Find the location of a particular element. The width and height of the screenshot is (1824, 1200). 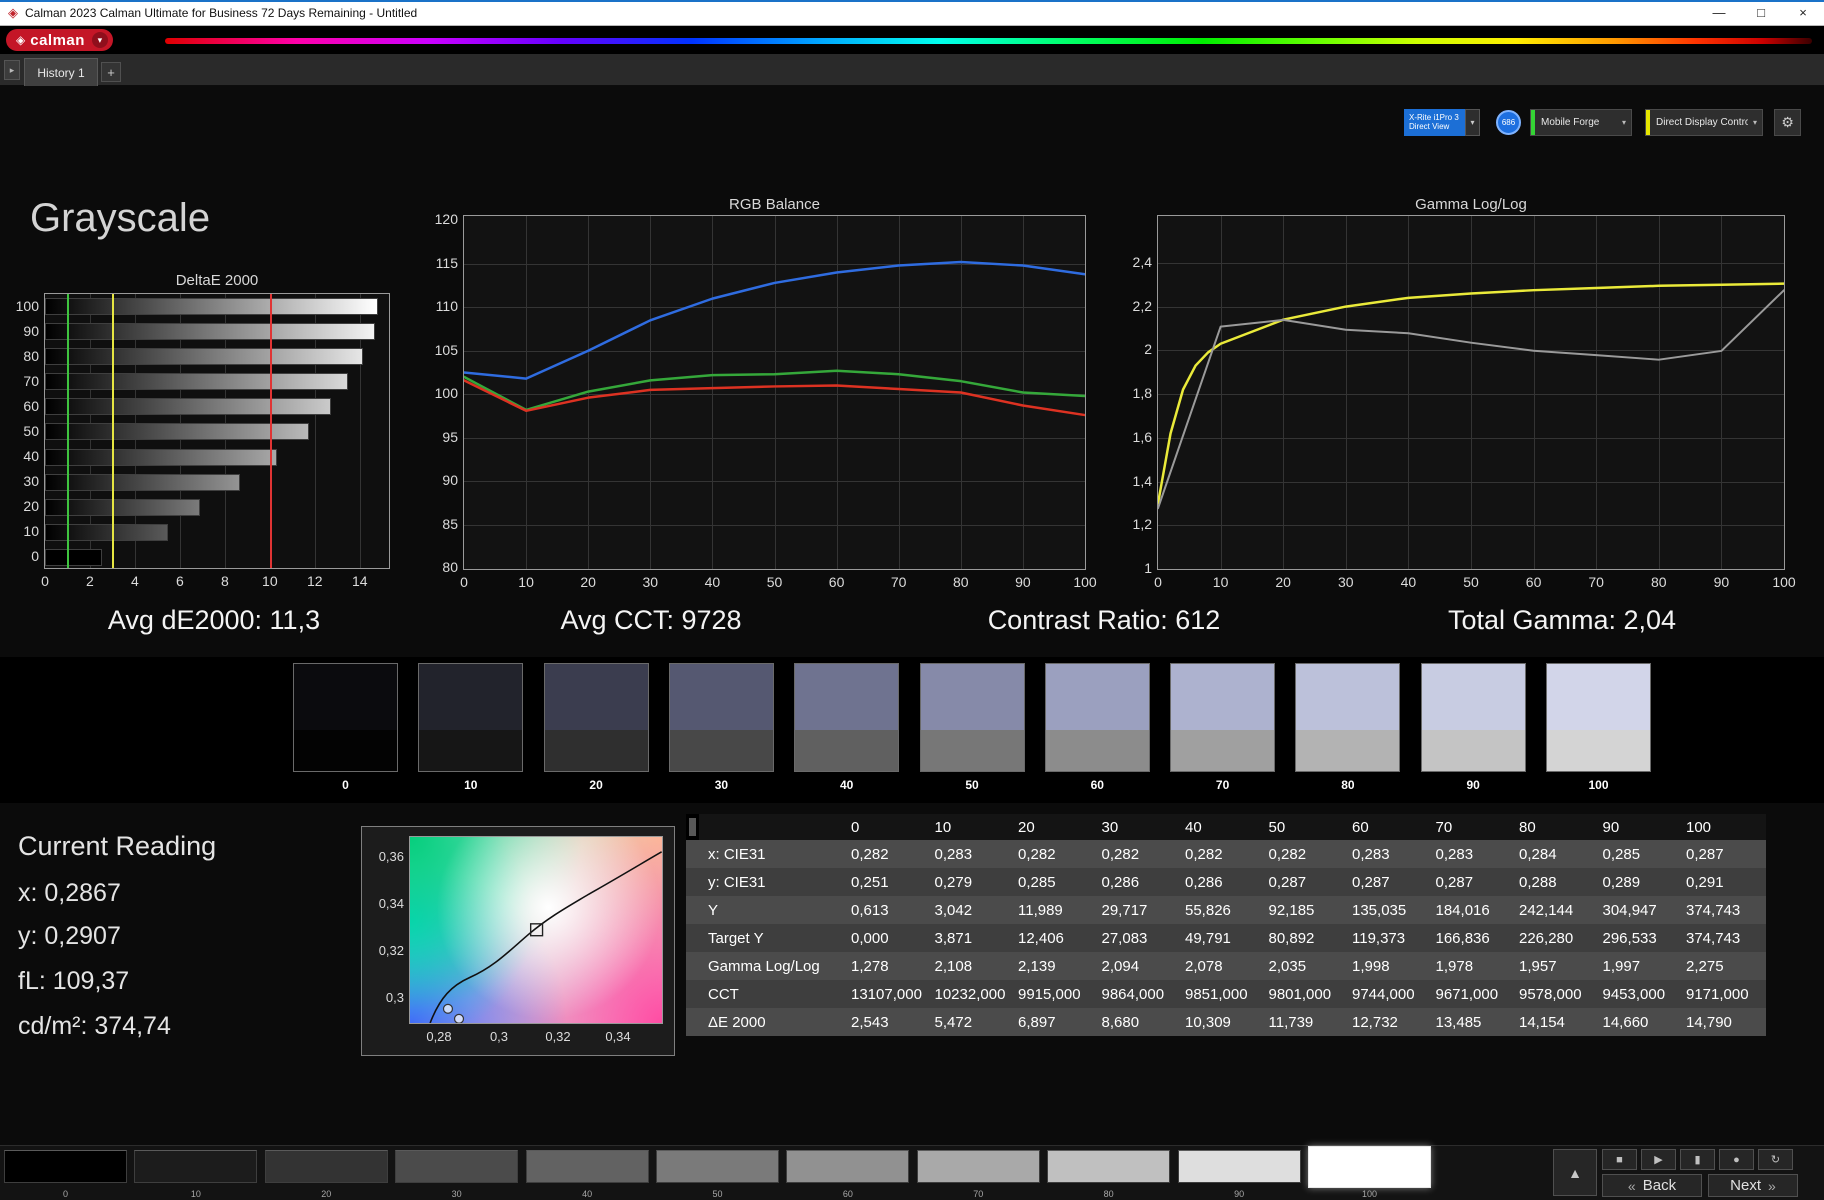

calman-menu-button: ◈ calman ▾ is located at coordinates (59, 40).